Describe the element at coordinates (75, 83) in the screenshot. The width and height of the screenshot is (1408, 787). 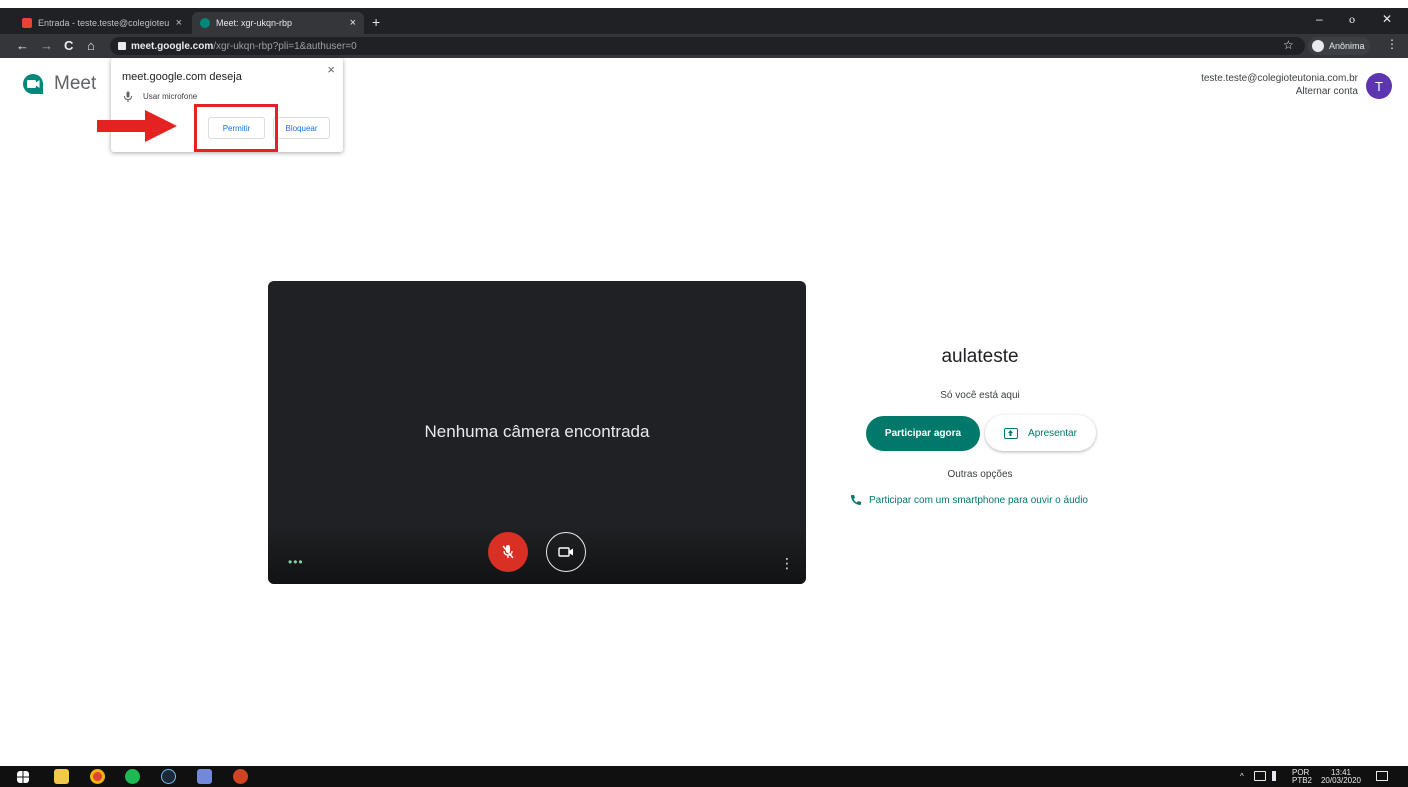
I see `meet-logo-text: Meet` at that location.